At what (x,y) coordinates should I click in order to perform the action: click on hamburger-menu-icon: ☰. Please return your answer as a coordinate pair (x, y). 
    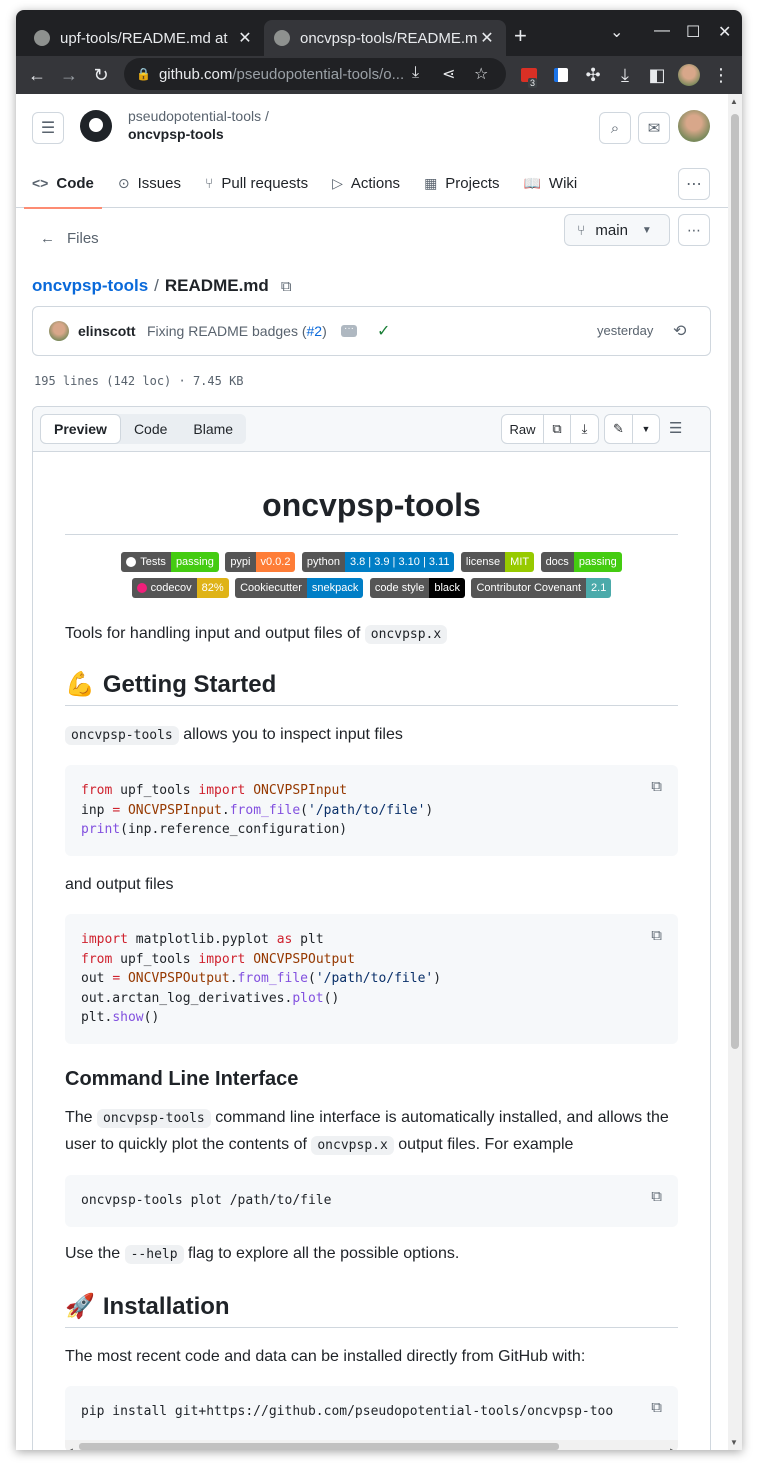
    Looking at the image, I should click on (48, 128).